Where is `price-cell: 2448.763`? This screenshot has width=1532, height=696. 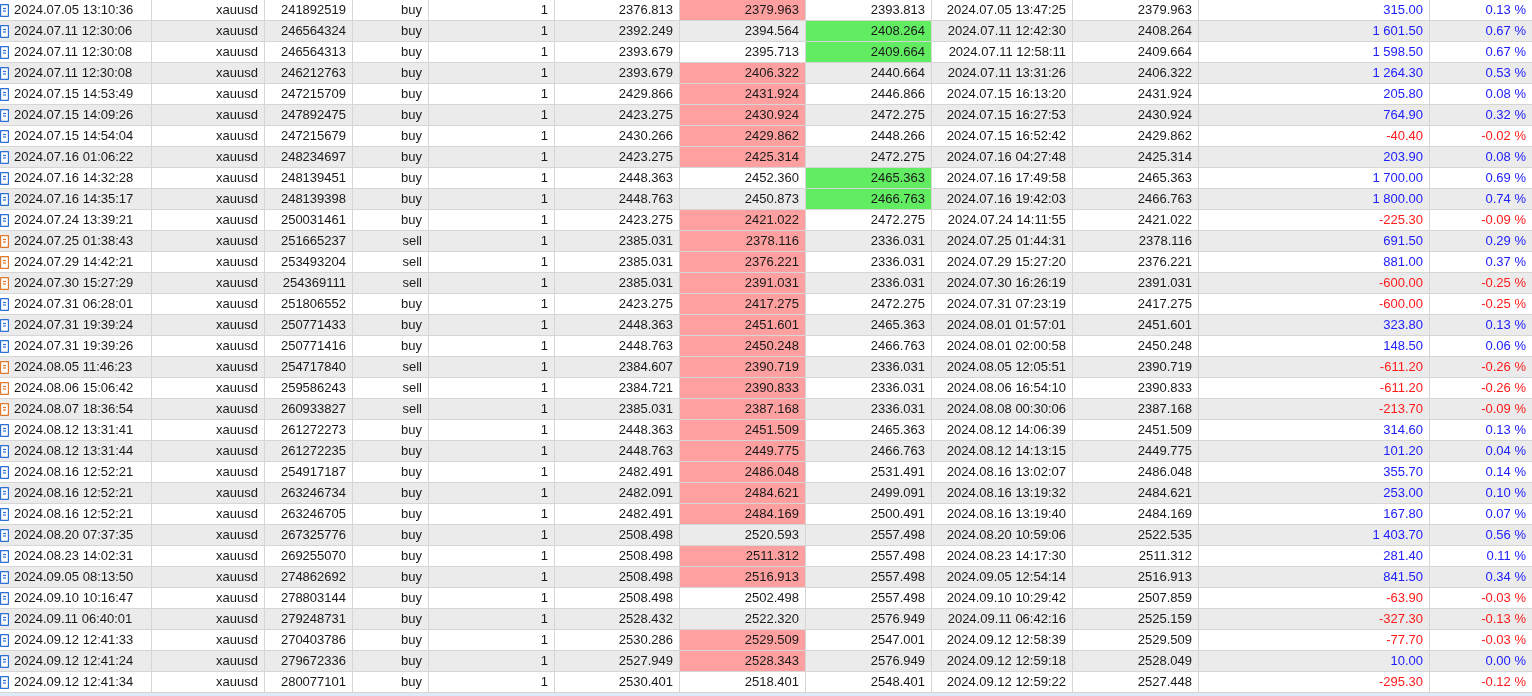
price-cell: 2448.763 is located at coordinates (617, 451).